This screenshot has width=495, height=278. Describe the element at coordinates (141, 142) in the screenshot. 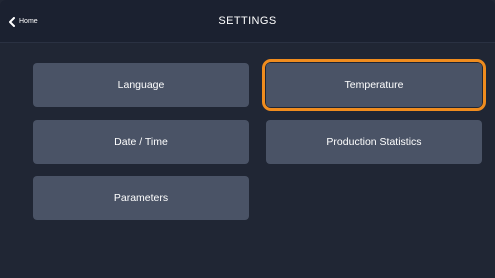

I see `date-time-button: Date / Time` at that location.